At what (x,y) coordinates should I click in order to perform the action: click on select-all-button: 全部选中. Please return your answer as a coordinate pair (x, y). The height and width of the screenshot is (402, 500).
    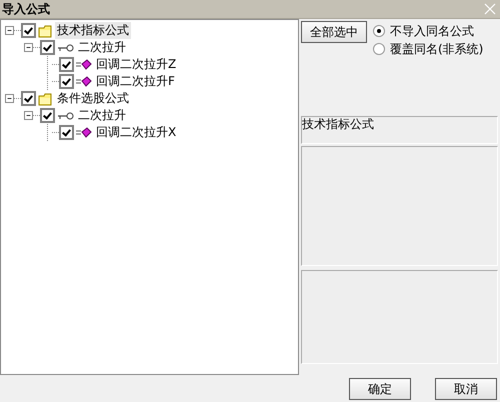
    Looking at the image, I should click on (334, 32).